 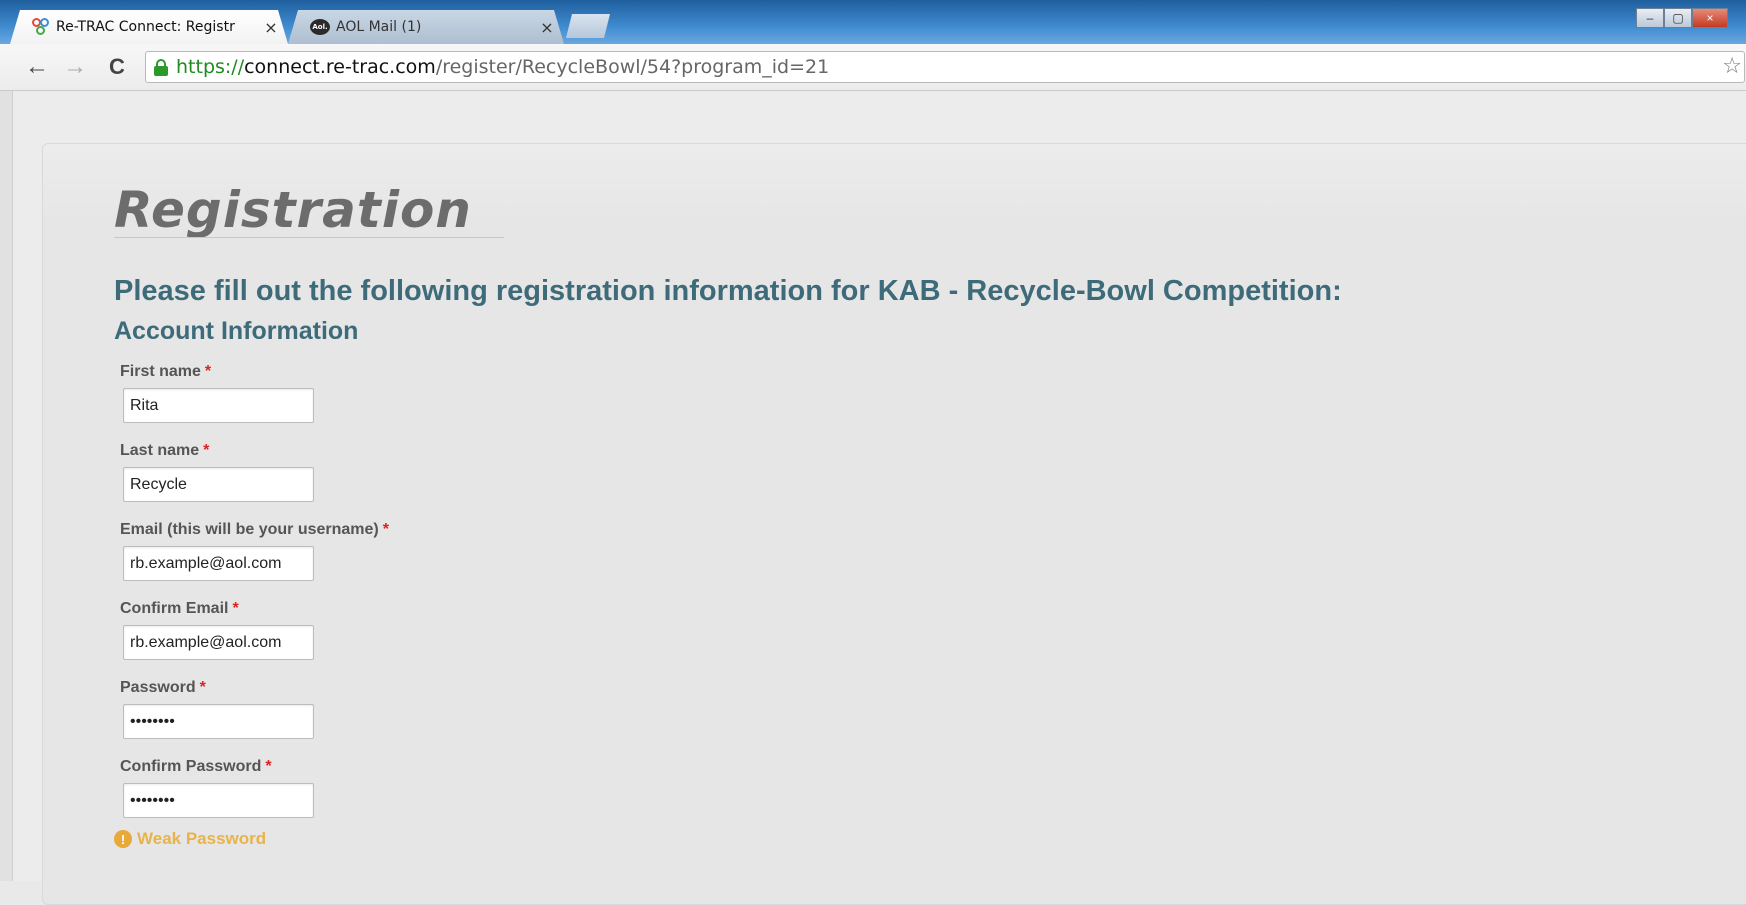 I want to click on url-scheme: https://, so click(x=210, y=67).